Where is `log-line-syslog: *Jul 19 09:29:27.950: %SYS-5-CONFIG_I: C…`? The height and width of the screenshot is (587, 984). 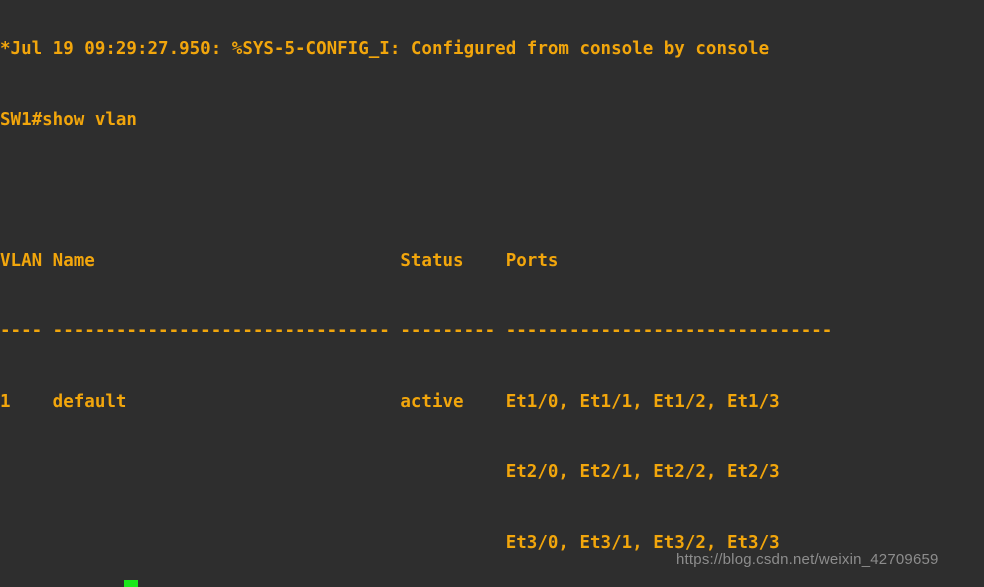 log-line-syslog: *Jul 19 09:29:27.950: %SYS-5-CONFIG_I: C… is located at coordinates (385, 49).